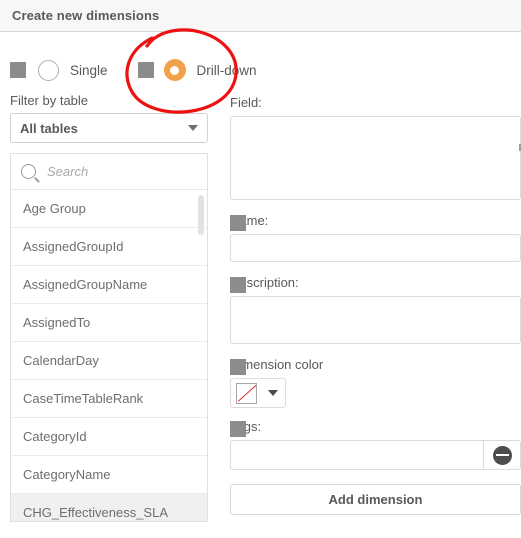 The image size is (521, 538). Describe the element at coordinates (226, 70) in the screenshot. I see `radio-drill-down-label: Drill-down` at that location.